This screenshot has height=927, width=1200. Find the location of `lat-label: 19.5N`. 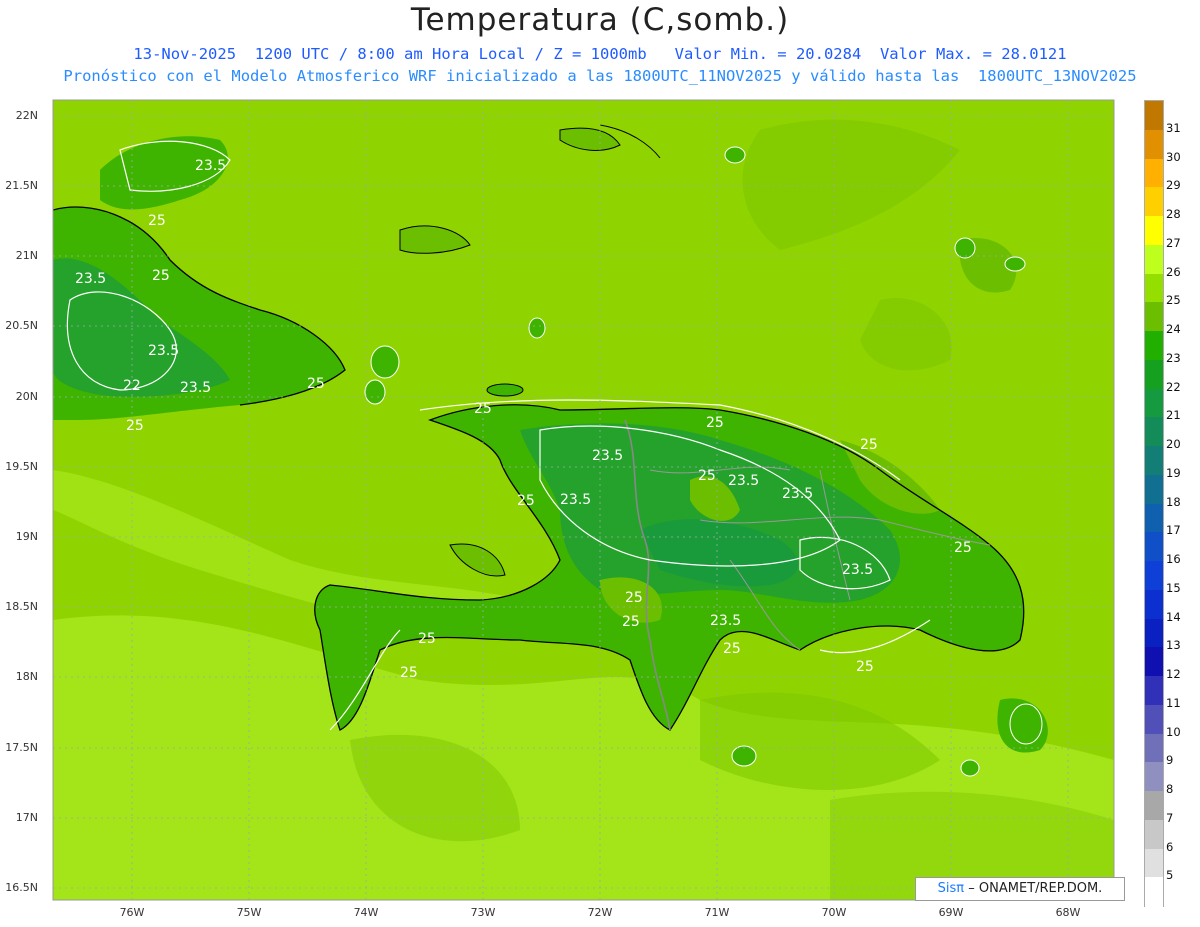

lat-label: 19.5N is located at coordinates (21, 466).